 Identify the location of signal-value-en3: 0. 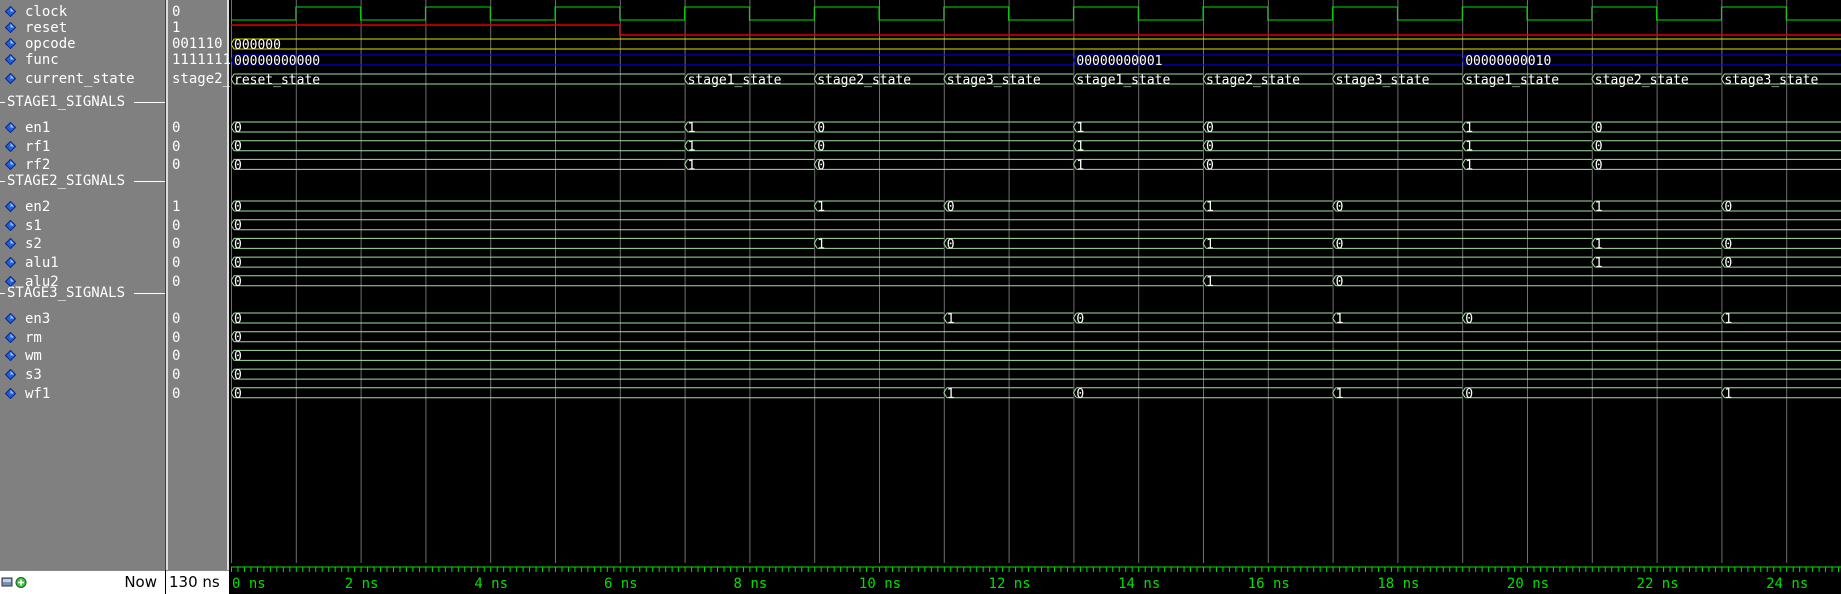
(176, 319).